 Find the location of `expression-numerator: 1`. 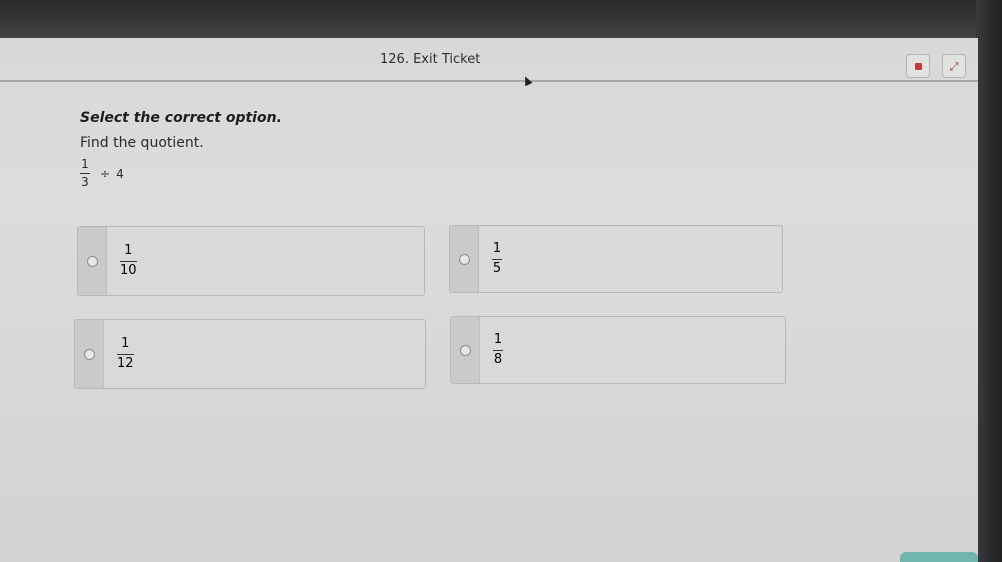

expression-numerator: 1 is located at coordinates (85, 164).